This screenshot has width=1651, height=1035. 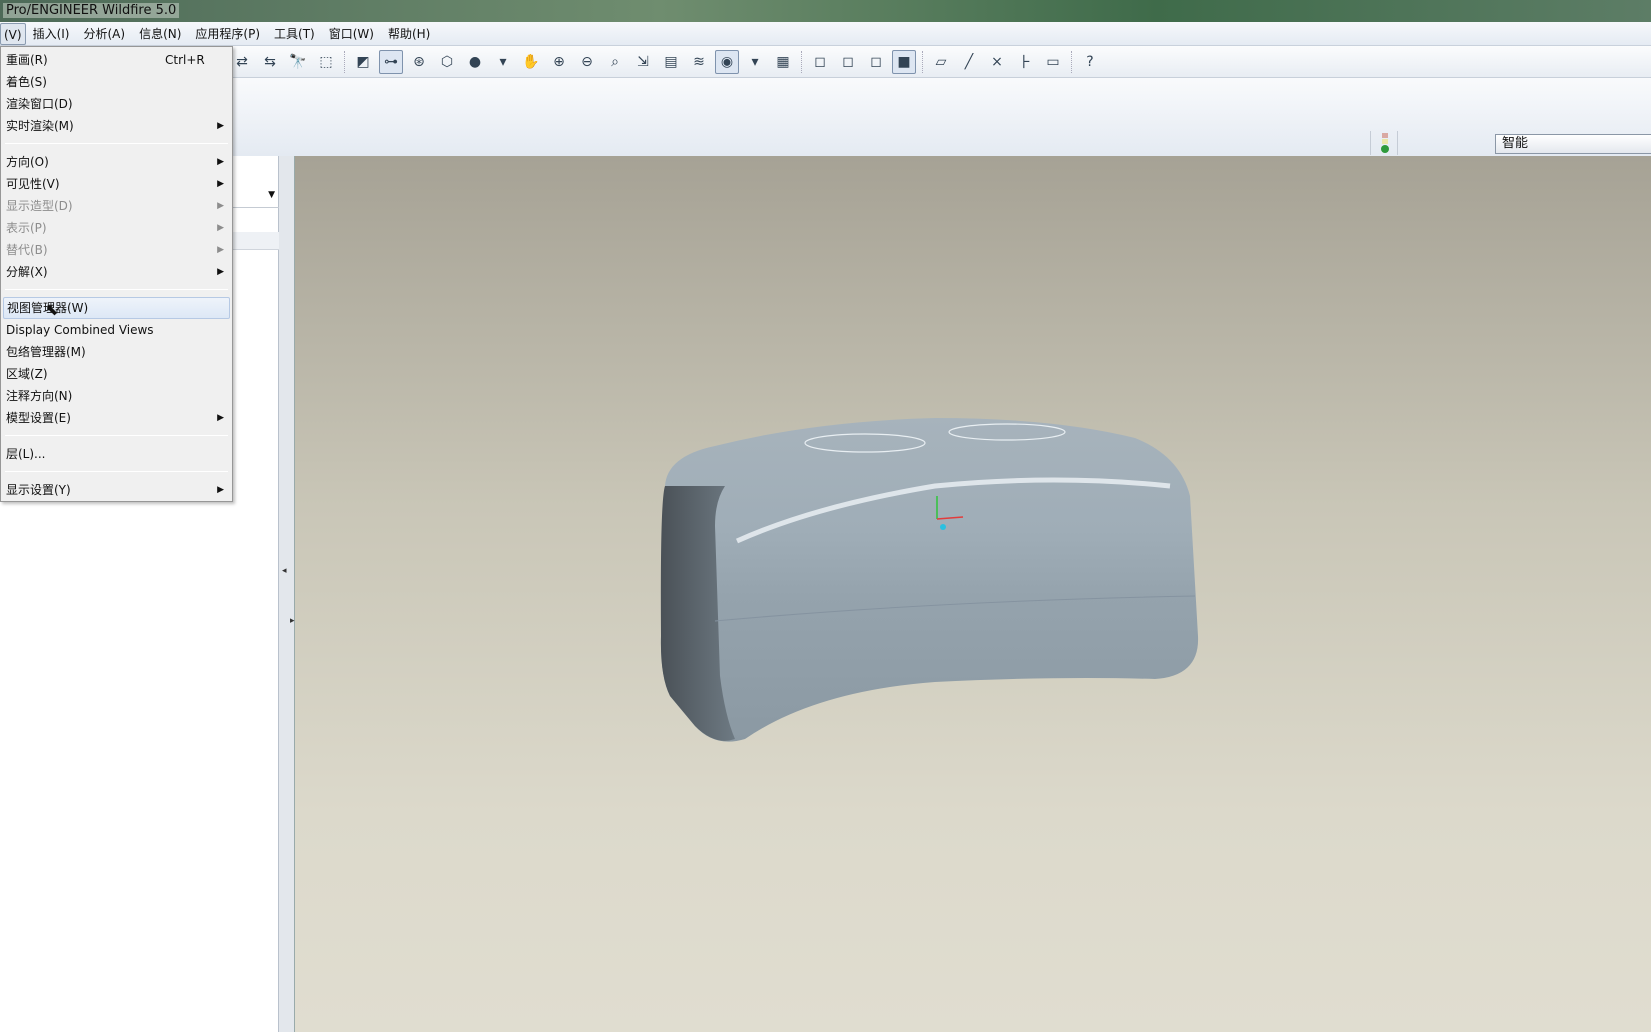 I want to click on shaded-icon: ■, so click(x=904, y=61).